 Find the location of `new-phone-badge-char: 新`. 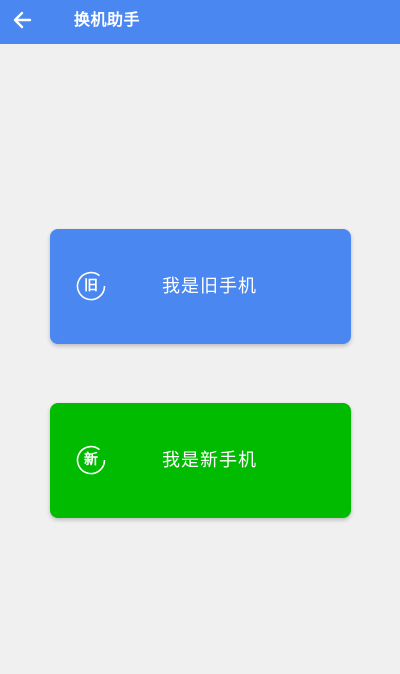

new-phone-badge-char: 新 is located at coordinates (91, 460).